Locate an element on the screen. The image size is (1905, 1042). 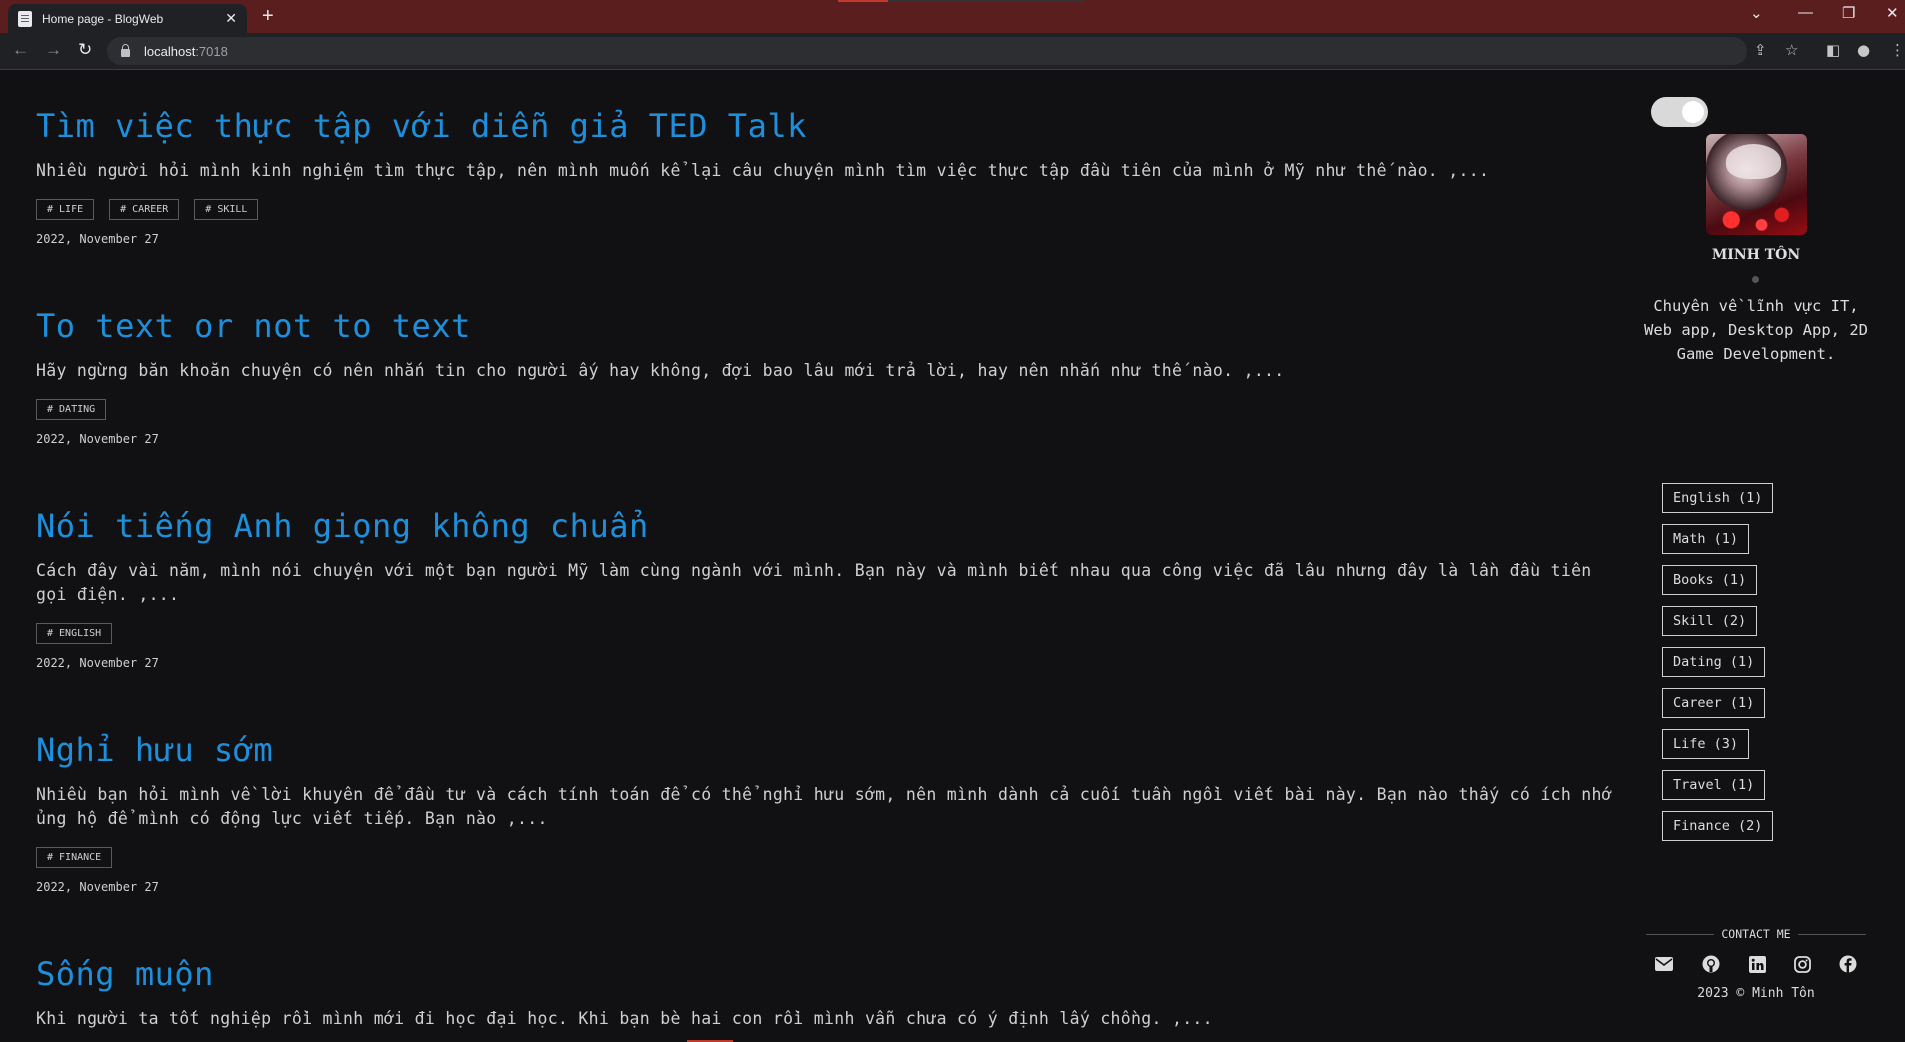
url-text: localhost:7018 is located at coordinates (186, 51).